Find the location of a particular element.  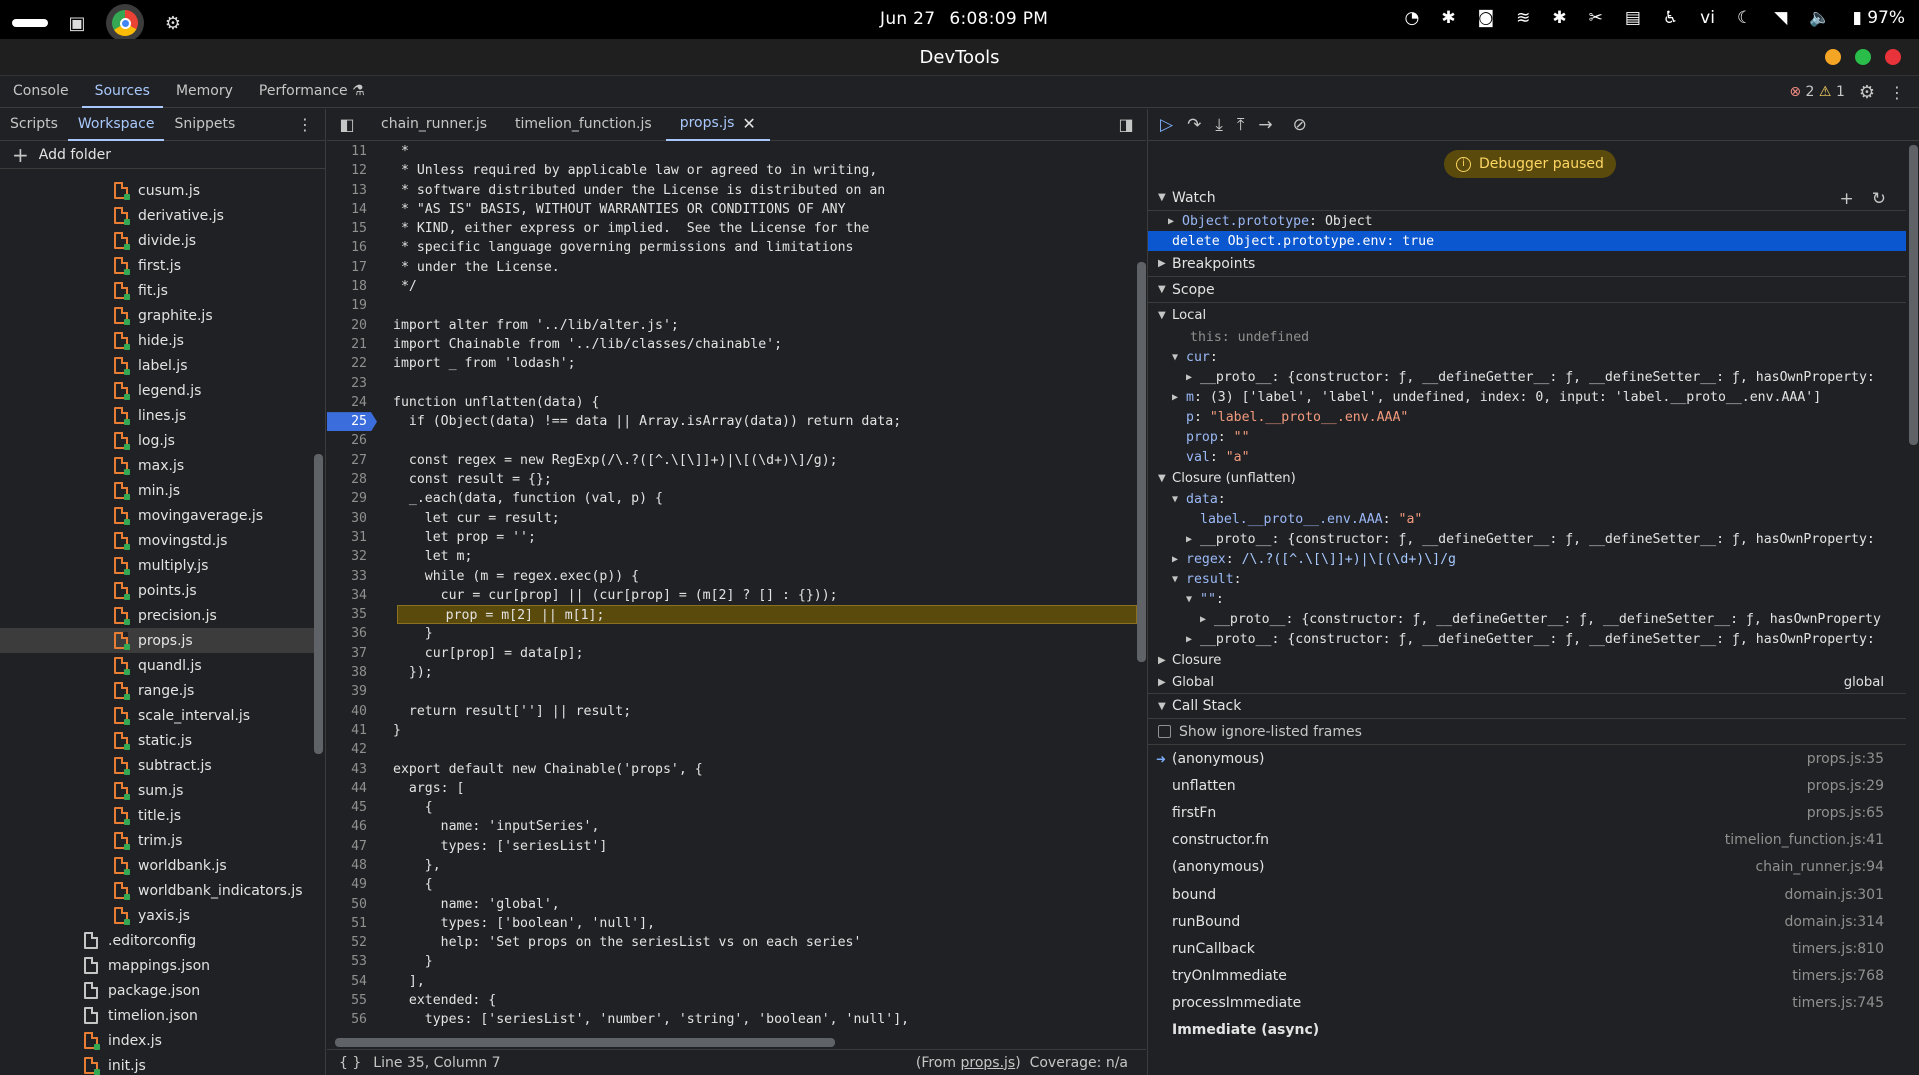

line-number: 38 is located at coordinates (352, 672).